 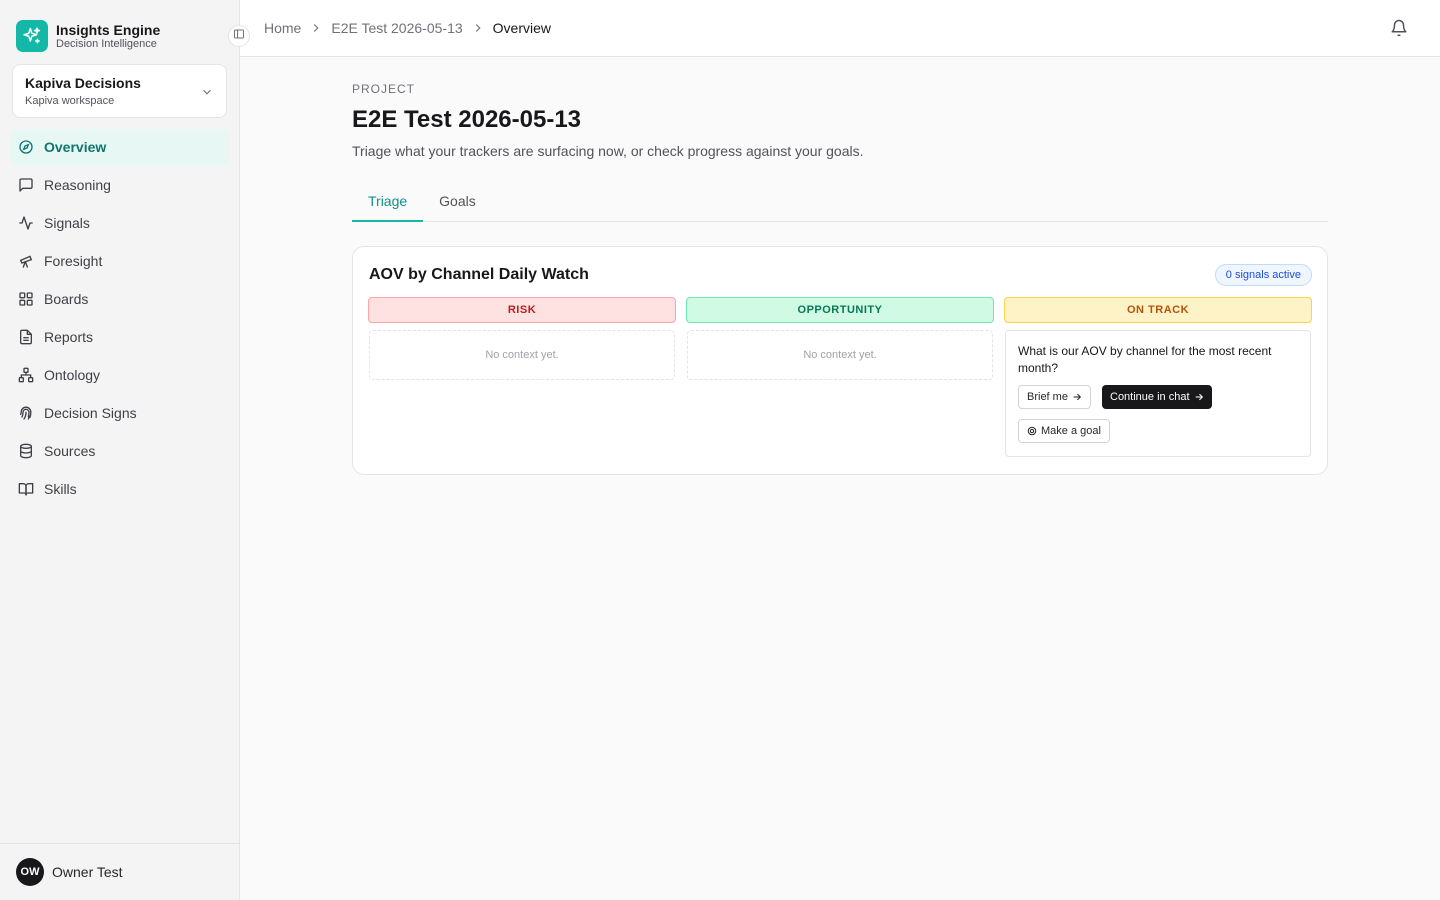 I want to click on sidebar-item-decision-signs: Decision Signs, so click(x=120, y=413).